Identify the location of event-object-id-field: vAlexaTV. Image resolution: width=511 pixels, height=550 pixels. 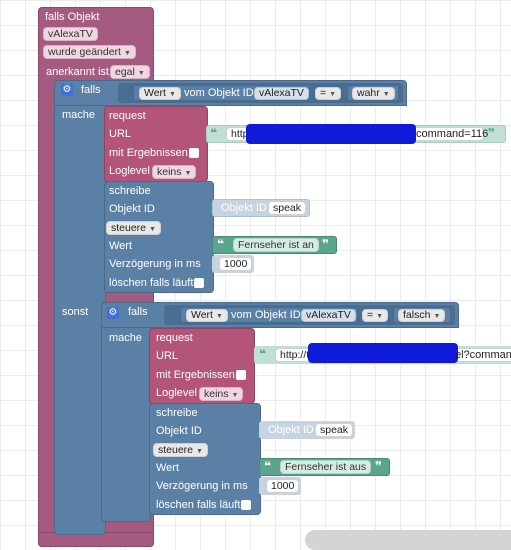
(70, 34).